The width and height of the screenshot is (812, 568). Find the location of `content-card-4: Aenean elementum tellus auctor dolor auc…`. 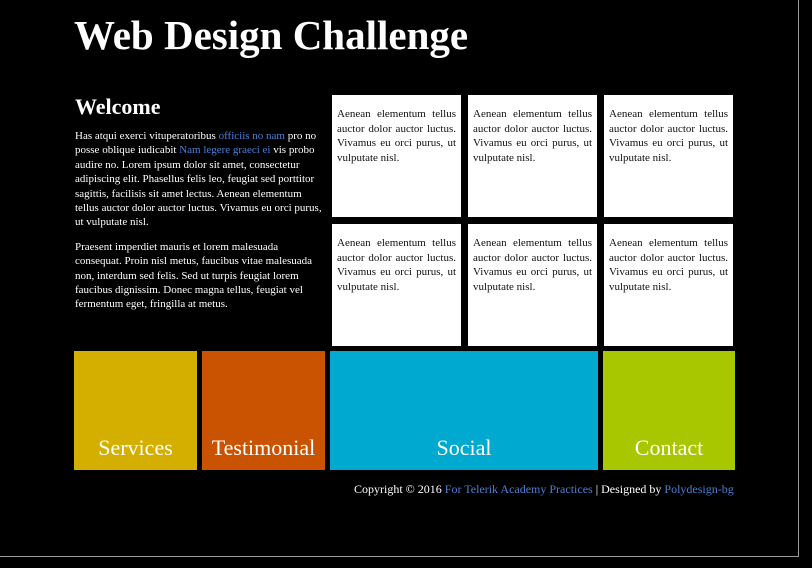

content-card-4: Aenean elementum tellus auctor dolor auc… is located at coordinates (396, 285).